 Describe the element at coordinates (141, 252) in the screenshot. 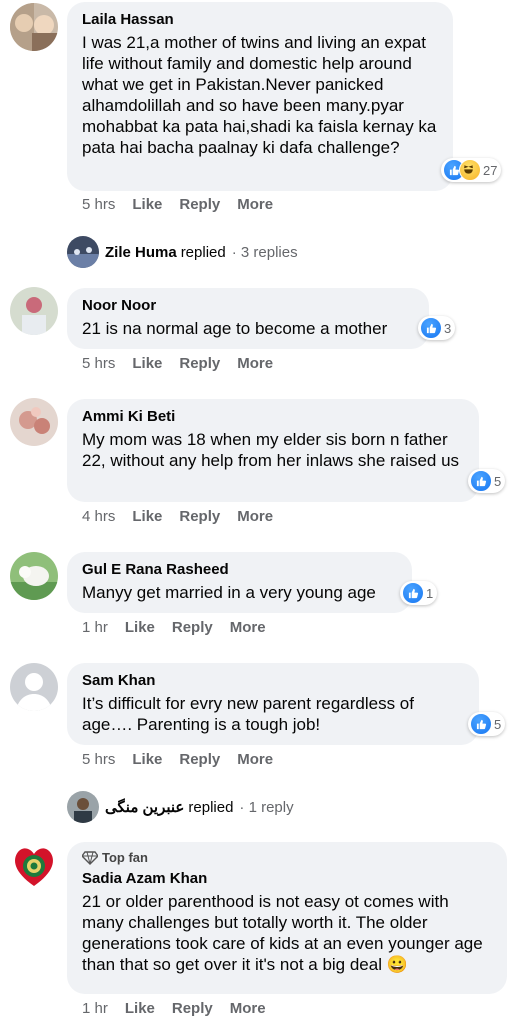

I see `reply-author: Zile Huma` at that location.